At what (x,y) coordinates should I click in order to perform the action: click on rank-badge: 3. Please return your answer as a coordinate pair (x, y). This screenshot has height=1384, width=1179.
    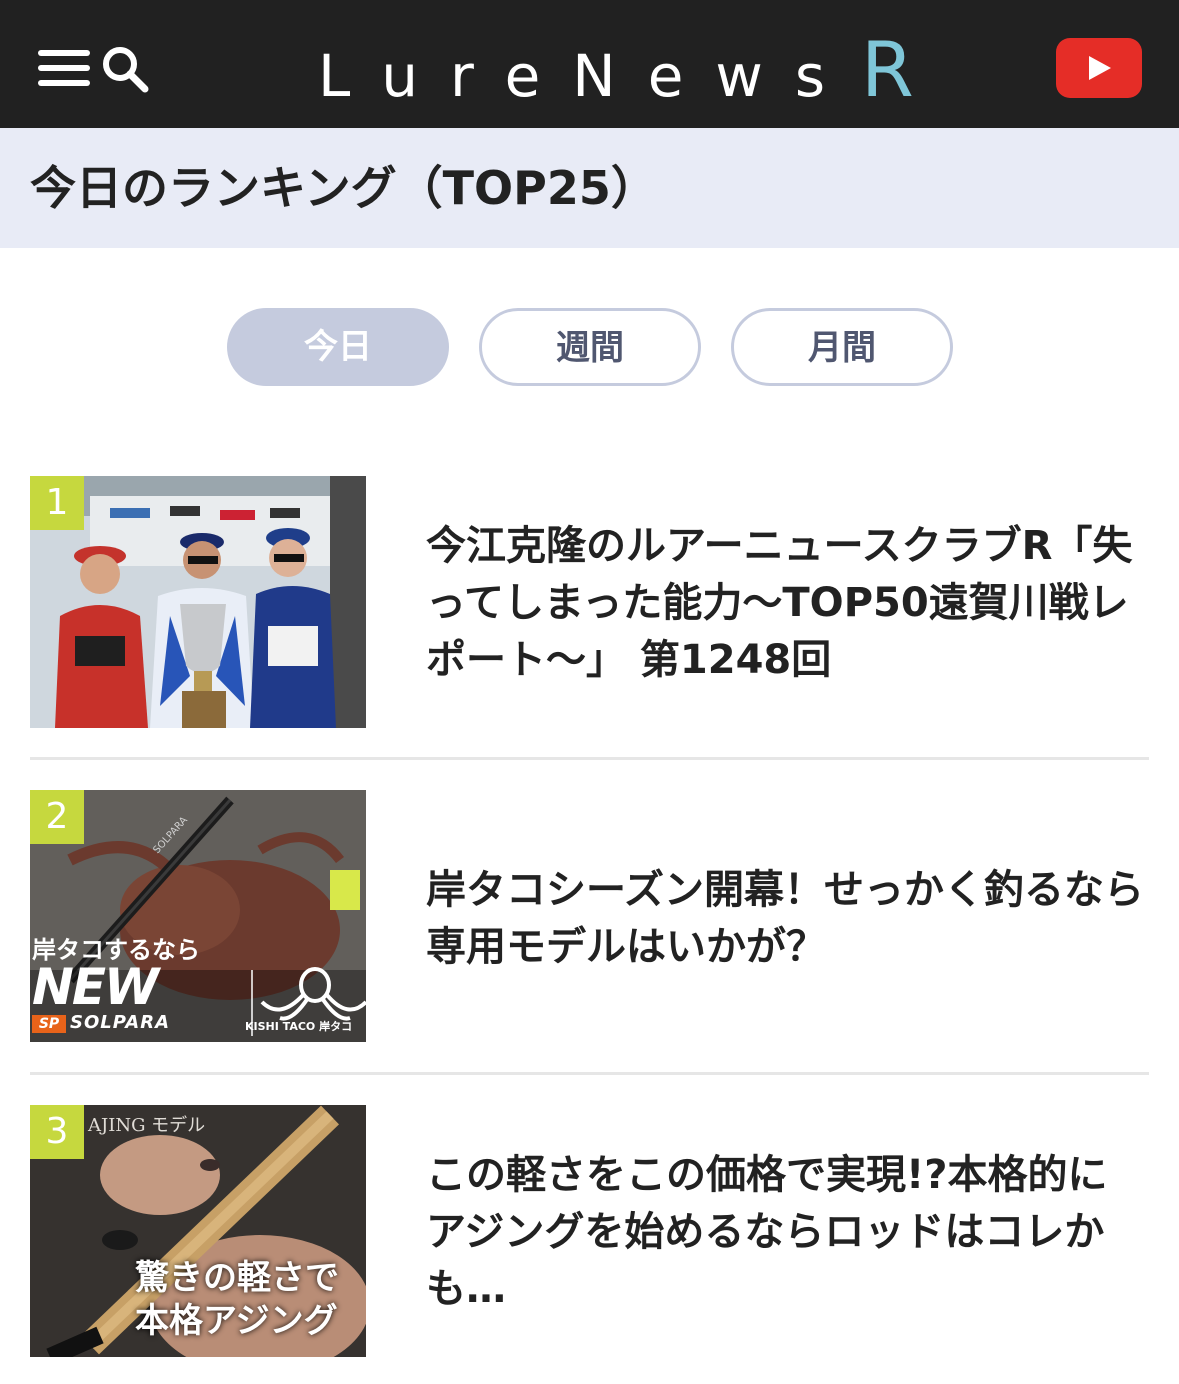
    Looking at the image, I should click on (57, 1132).